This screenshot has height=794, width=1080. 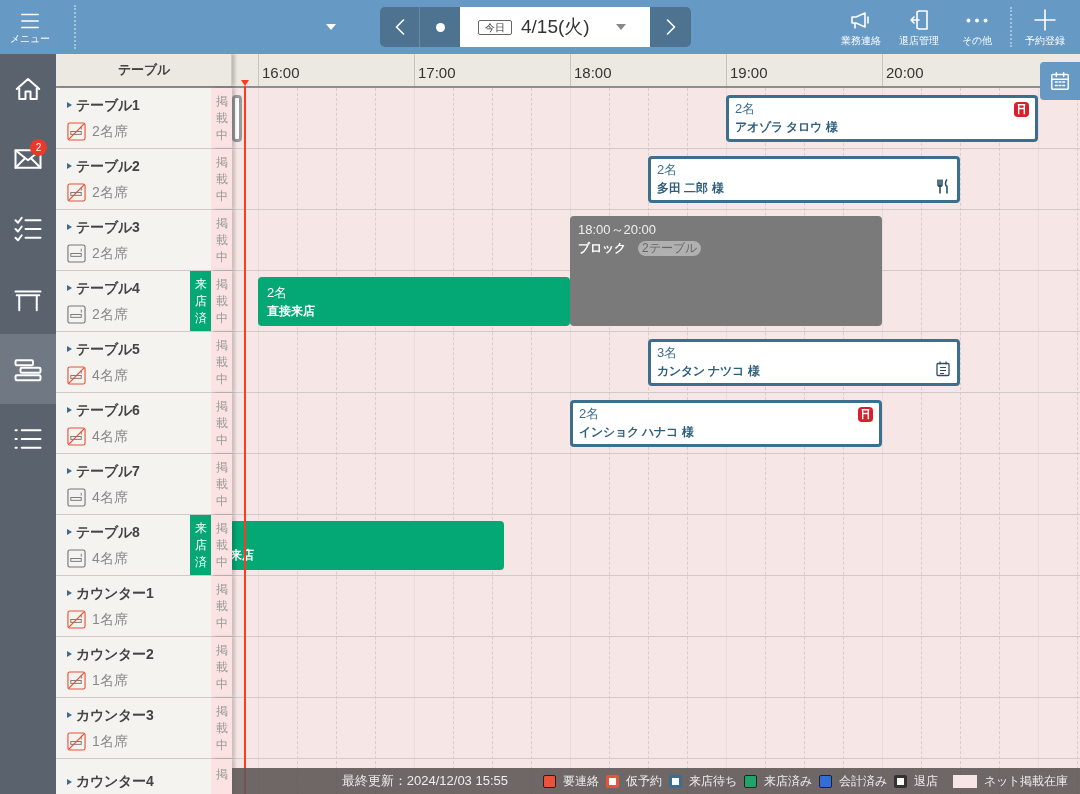 I want to click on calendar-button, so click(x=1060, y=81).